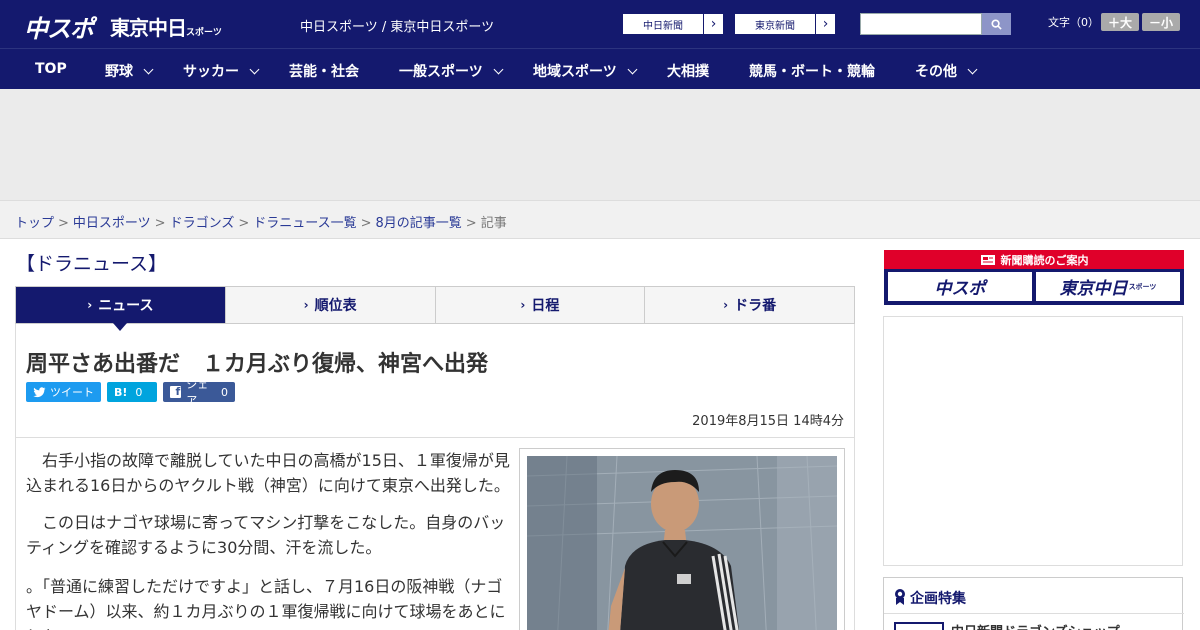  What do you see at coordinates (92, 264) in the screenshot?
I see `section-title: 【ドラニュース】` at bounding box center [92, 264].